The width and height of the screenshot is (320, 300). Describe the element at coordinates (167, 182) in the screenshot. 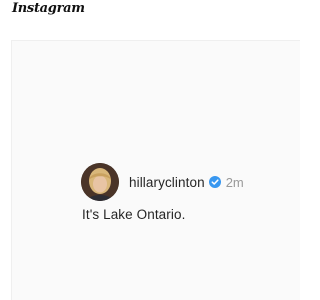

I see `username-link: hillaryclinton` at that location.